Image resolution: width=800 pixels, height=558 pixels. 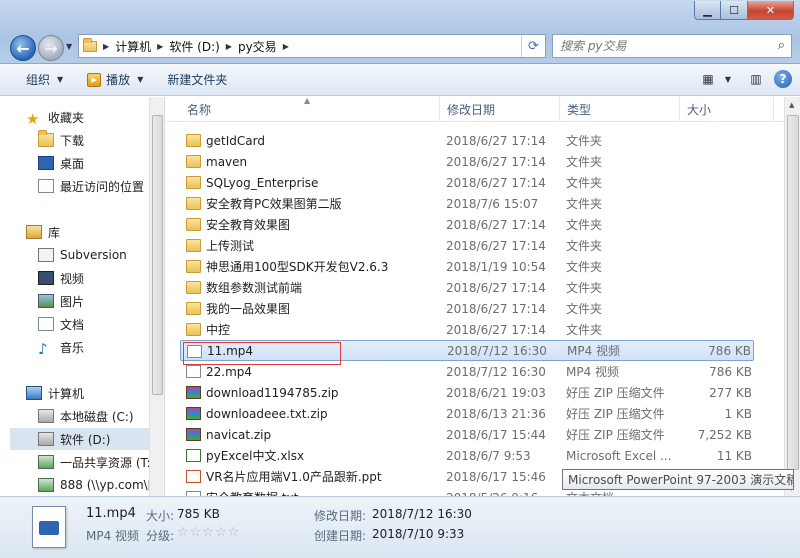 I want to click on table-row: 11.mp4 2018/7/12 16:30 MP4 视频 786 KB, so click(x=467, y=350).